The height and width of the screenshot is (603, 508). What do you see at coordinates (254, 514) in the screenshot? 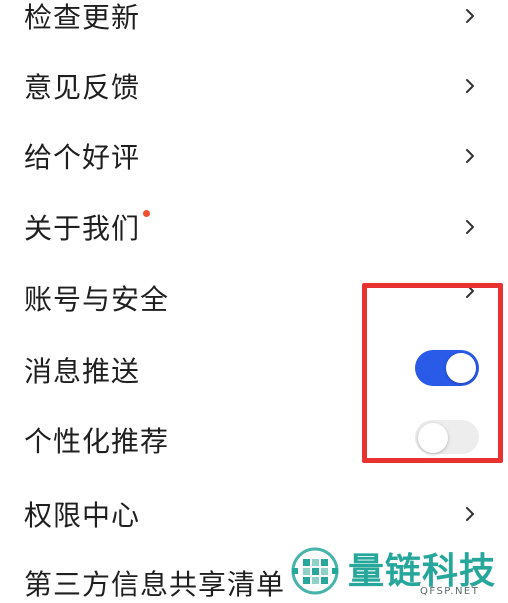
I see `settings-item-permission-center: 权限中心` at bounding box center [254, 514].